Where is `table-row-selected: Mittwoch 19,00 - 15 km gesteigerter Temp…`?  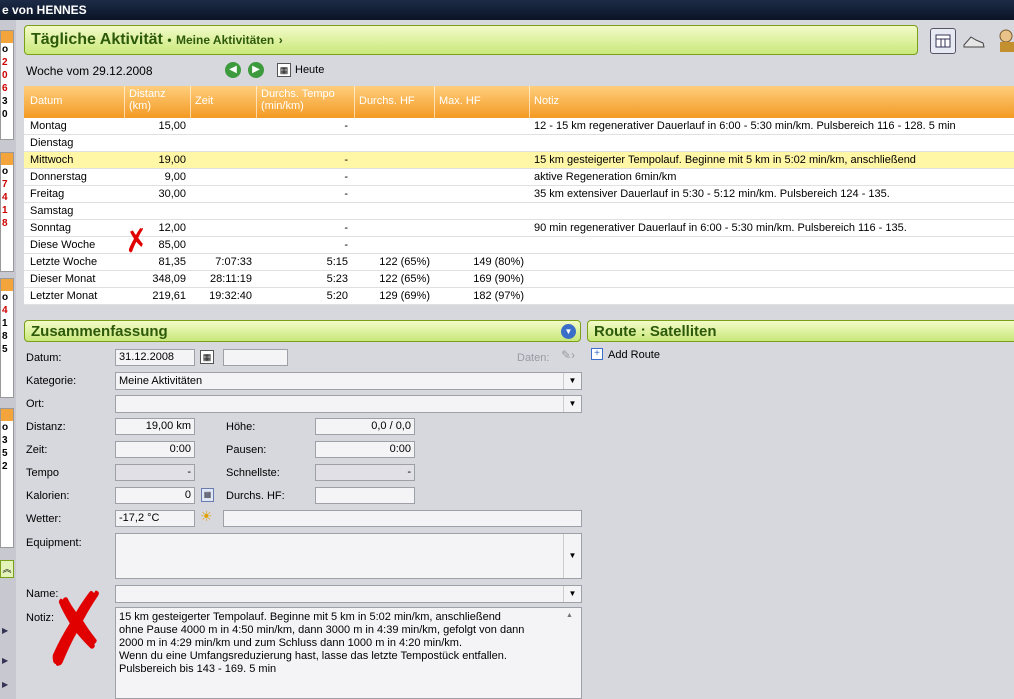 table-row-selected: Mittwoch 19,00 - 15 km gesteigerter Temp… is located at coordinates (519, 160).